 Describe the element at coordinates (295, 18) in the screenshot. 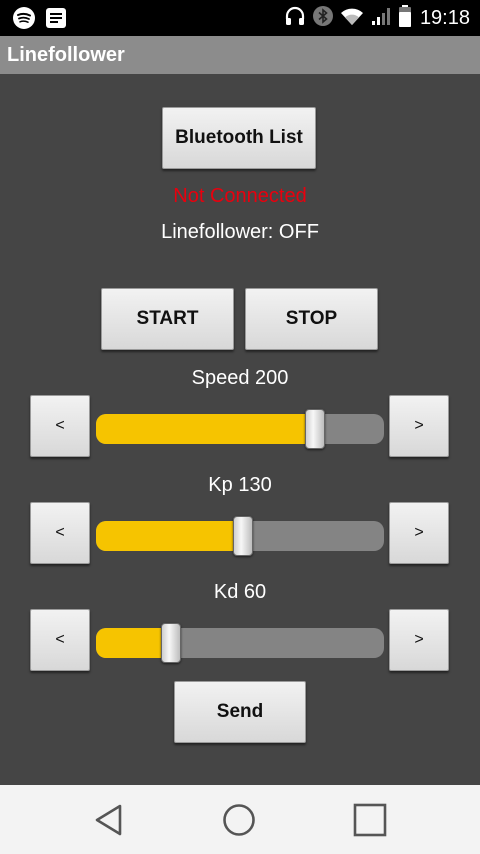

I see `headphones-icon` at that location.